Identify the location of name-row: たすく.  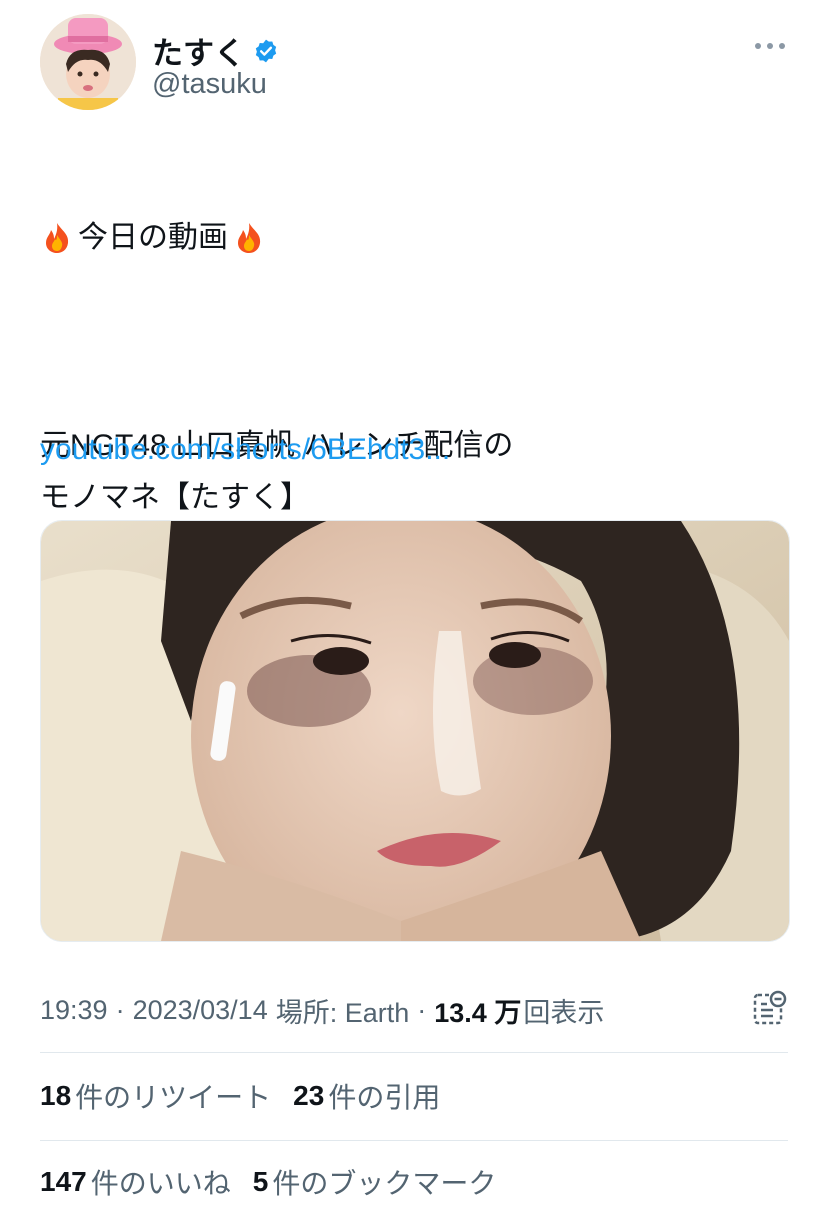
(215, 50).